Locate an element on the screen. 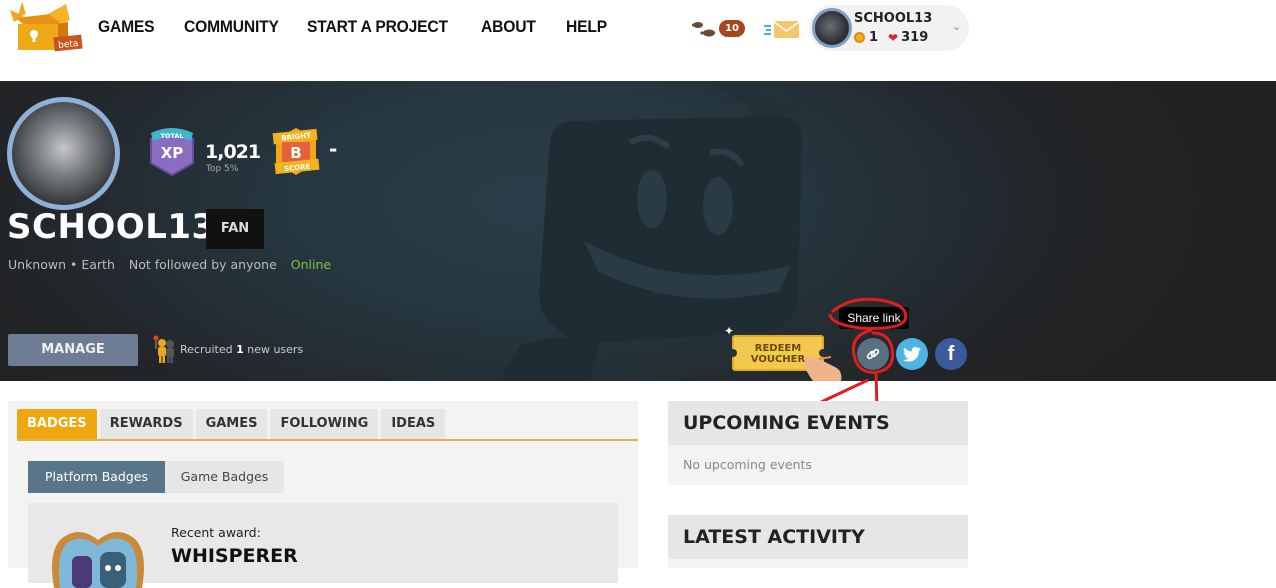  logo-beta: beta is located at coordinates (68, 45).